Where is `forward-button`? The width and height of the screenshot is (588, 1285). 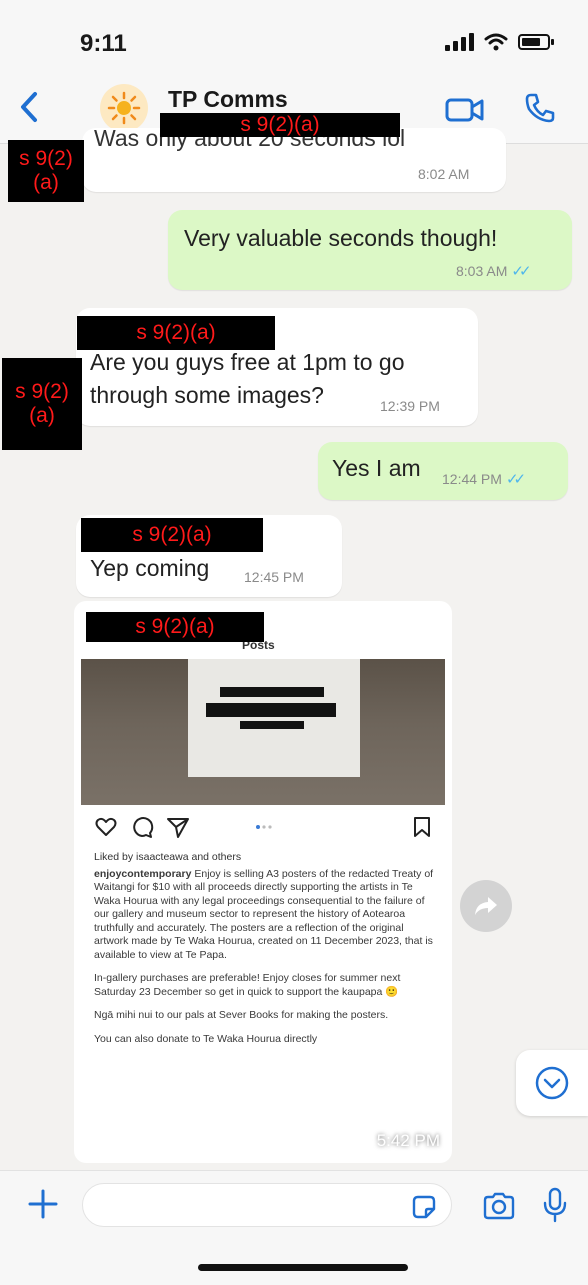 forward-button is located at coordinates (486, 906).